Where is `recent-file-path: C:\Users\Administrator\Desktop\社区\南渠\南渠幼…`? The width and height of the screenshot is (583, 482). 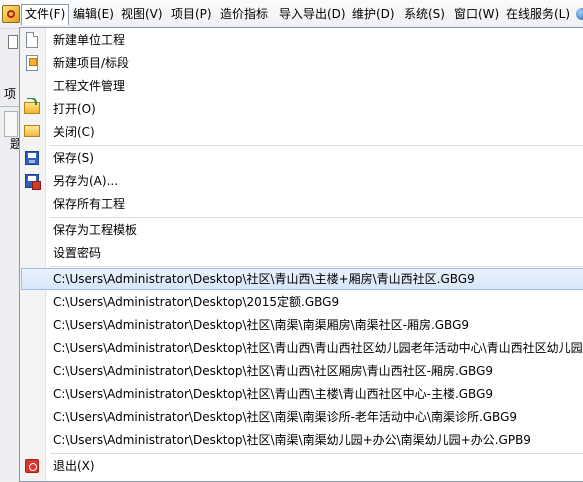 recent-file-path: C:\Users\Administrator\Desktop\社区\南渠\南渠幼… is located at coordinates (292, 440).